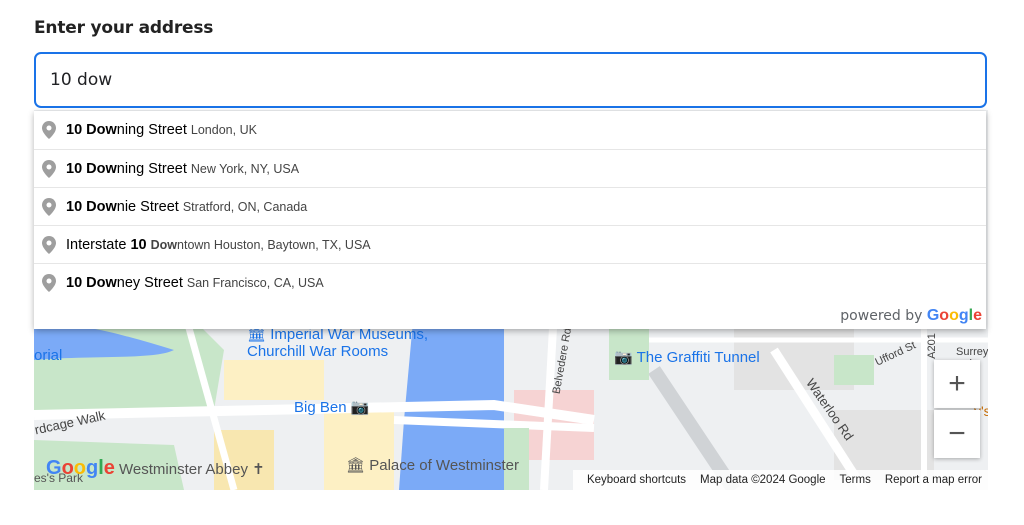  What do you see at coordinates (636, 480) in the screenshot?
I see `keyboard-shortcuts-link: Keyboard shortcuts` at bounding box center [636, 480].